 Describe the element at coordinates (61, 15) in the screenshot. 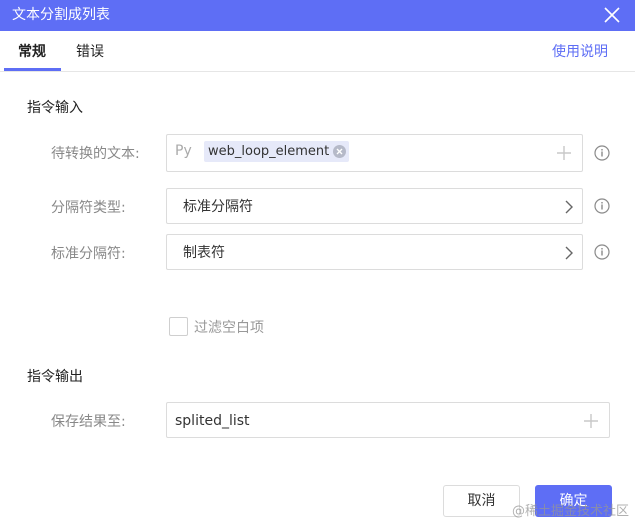

I see `dialog-title: 文本分割成列表` at that location.